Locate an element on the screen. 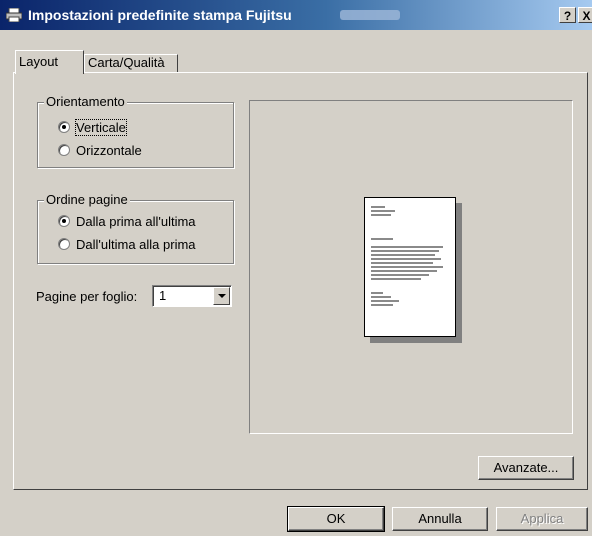 This screenshot has height=536, width=592. page-order-legend: Ordine pagine is located at coordinates (87, 199).